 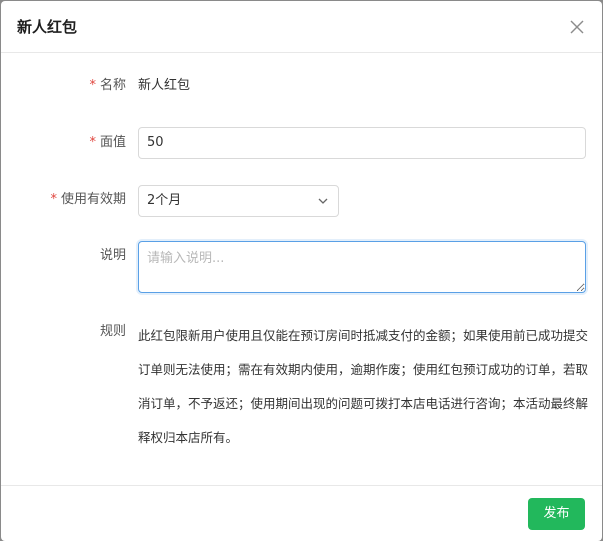 I want to click on validity-label-text: 使用有效期, so click(x=93, y=199).